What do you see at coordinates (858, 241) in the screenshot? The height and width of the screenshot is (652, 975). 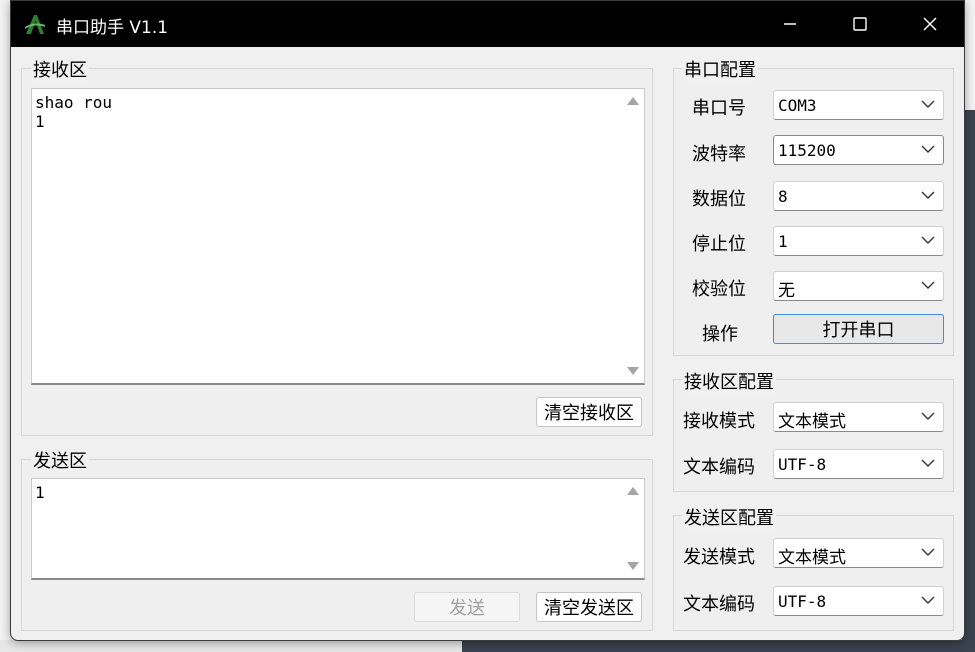 I see `stopbits-select: 1` at bounding box center [858, 241].